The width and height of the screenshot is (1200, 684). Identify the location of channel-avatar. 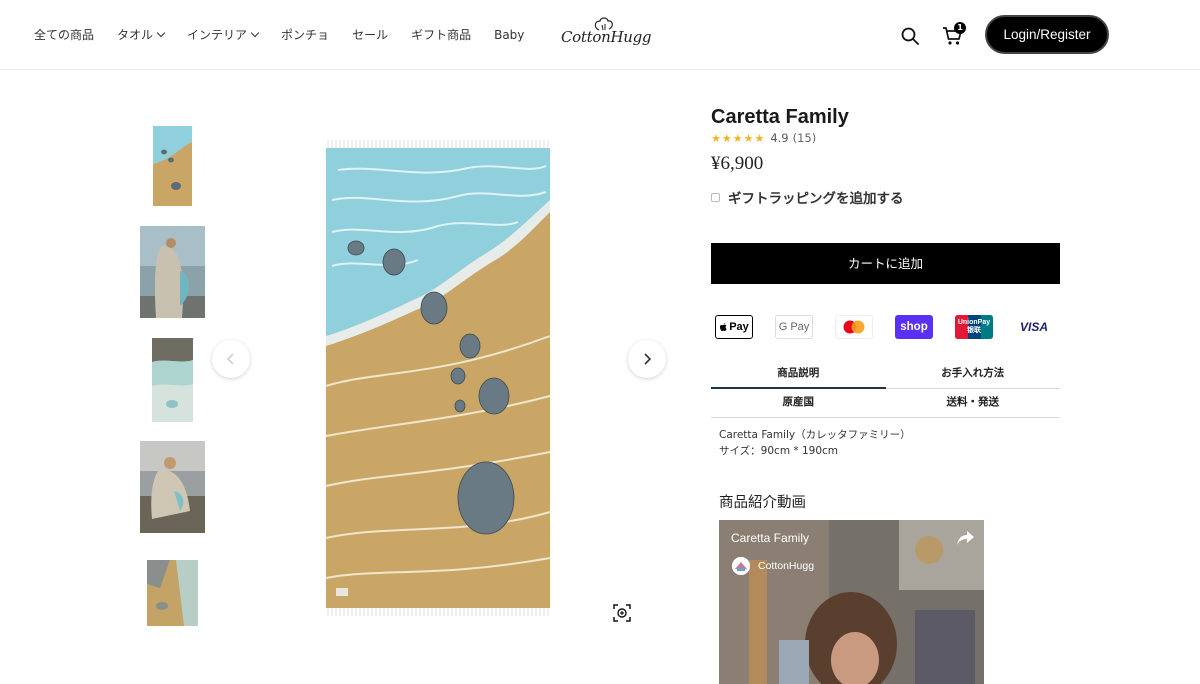
(741, 566).